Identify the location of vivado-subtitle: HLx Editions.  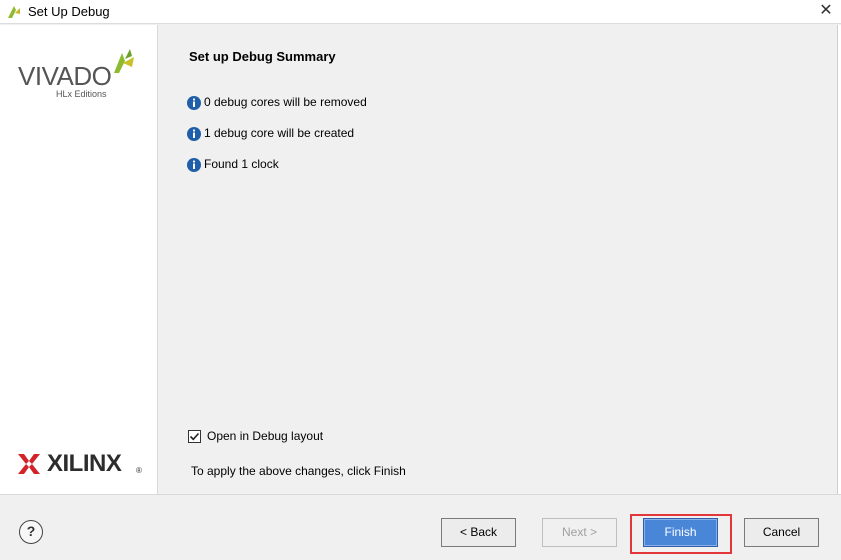
(81, 94).